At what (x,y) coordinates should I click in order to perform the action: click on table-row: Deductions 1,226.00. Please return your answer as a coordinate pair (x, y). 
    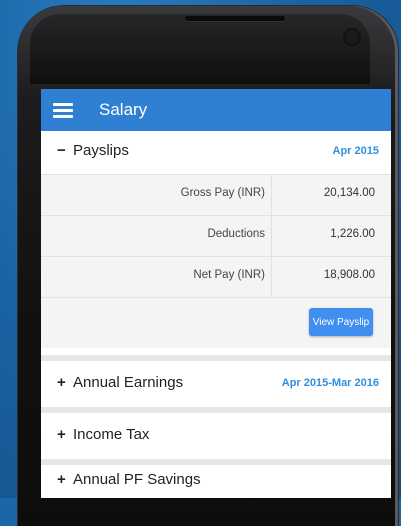
    Looking at the image, I should click on (216, 235).